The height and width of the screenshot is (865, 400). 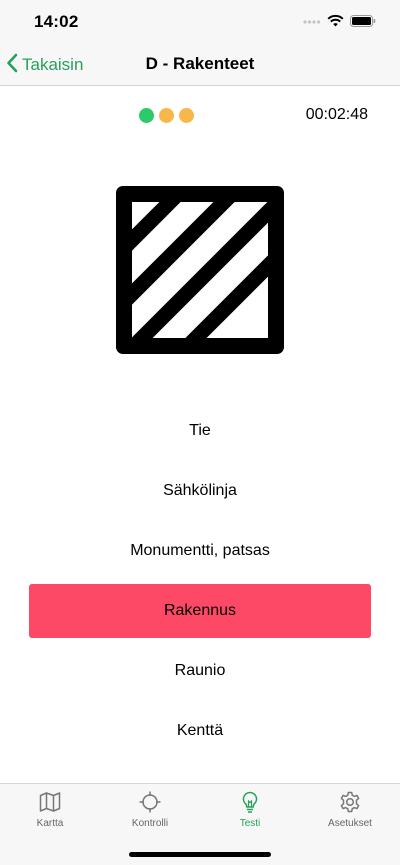 I want to click on battery-icon, so click(x=363, y=23).